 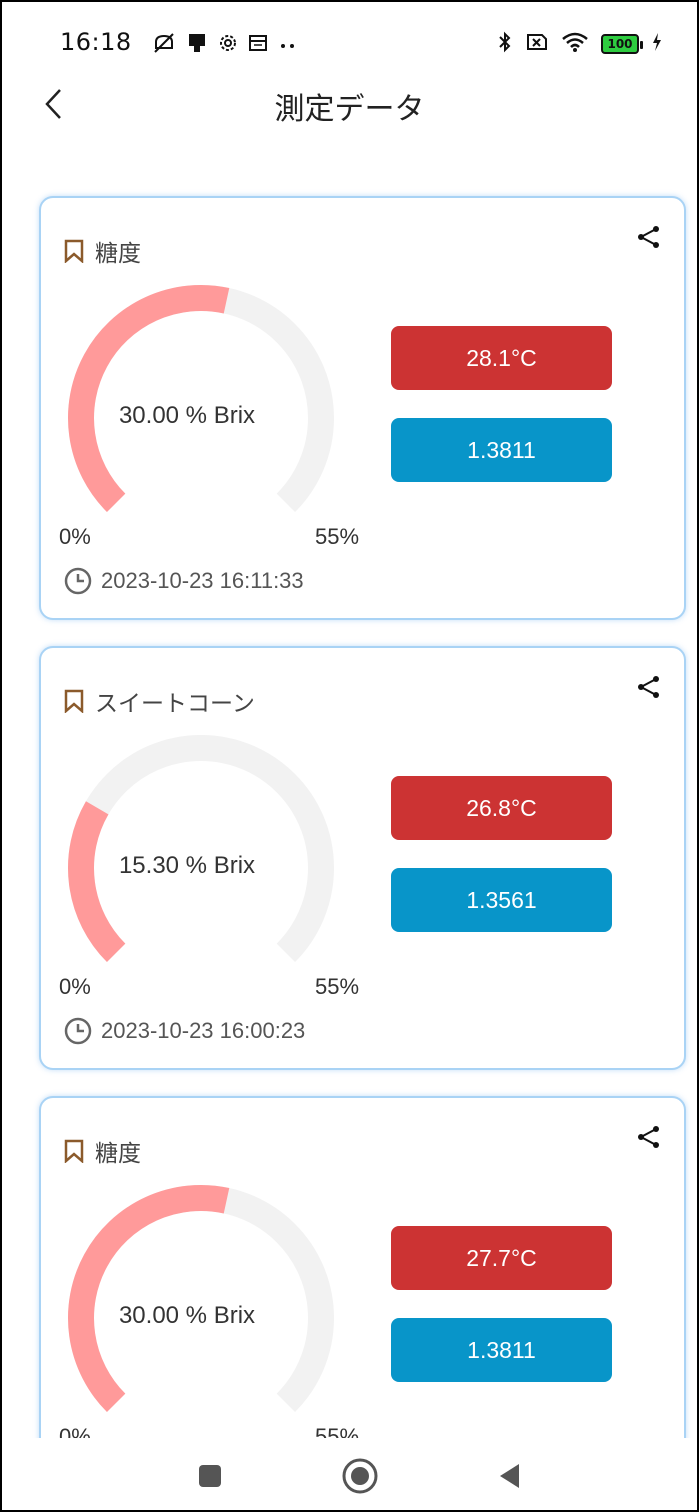 I want to click on timestamp: 2023-10-23 16:00:23, so click(x=184, y=1031).